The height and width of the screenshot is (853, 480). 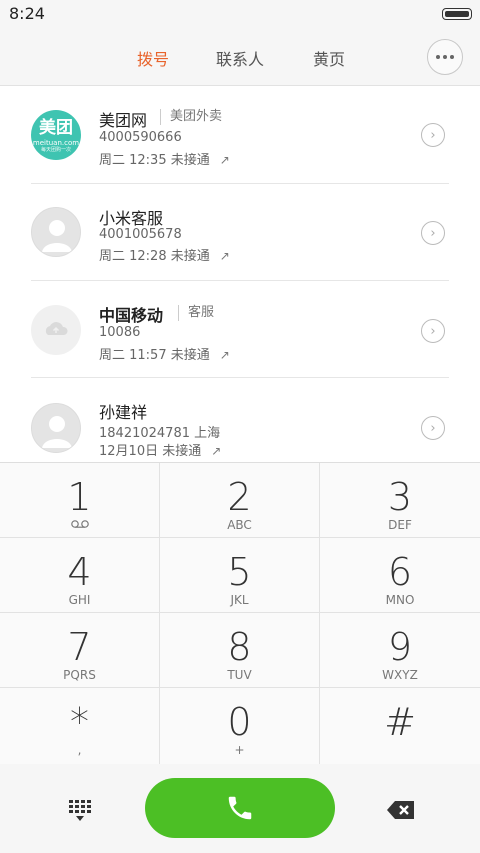 I want to click on tab-contacts: 联系人, so click(x=240, y=58).